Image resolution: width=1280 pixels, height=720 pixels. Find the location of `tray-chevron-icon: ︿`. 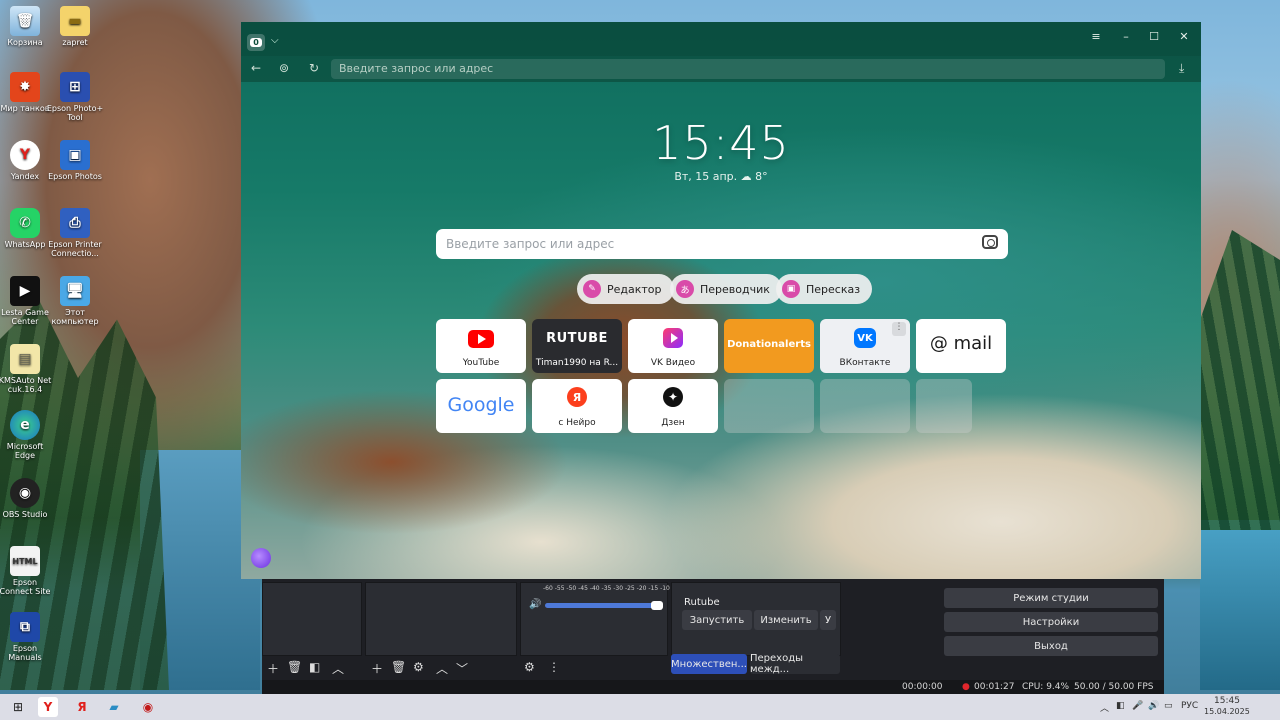

tray-chevron-icon: ︿ is located at coordinates (1104, 707).